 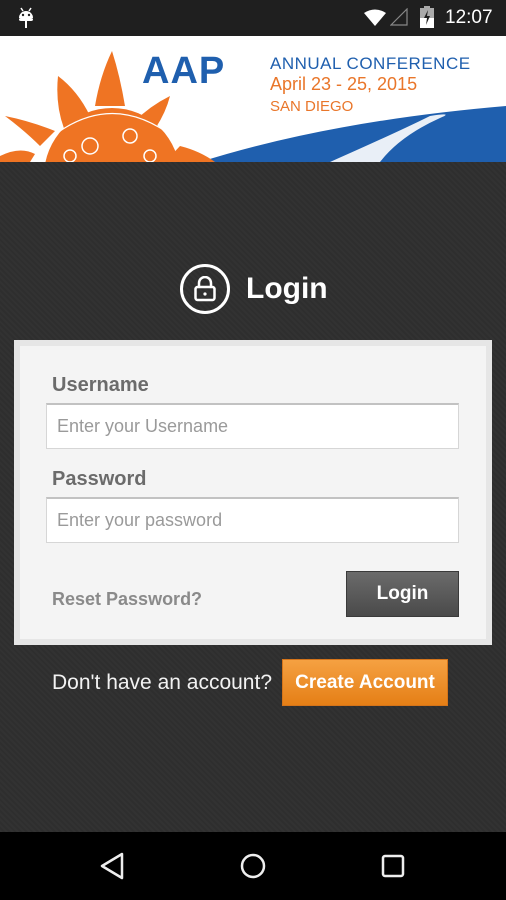 I want to click on create-account-button: Create Account, so click(x=365, y=682).